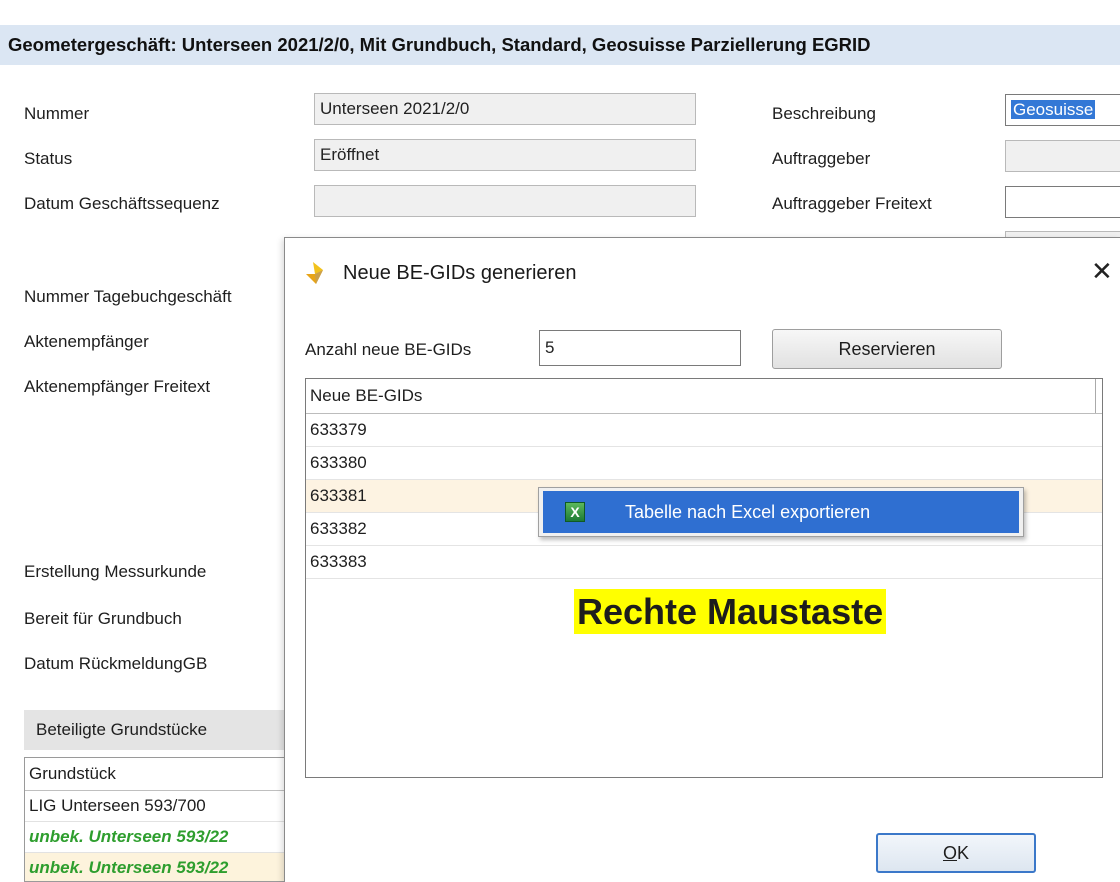 This screenshot has height=882, width=1120. What do you see at coordinates (730, 611) in the screenshot?
I see `right-click-annotation: Rechte Maustaste` at bounding box center [730, 611].